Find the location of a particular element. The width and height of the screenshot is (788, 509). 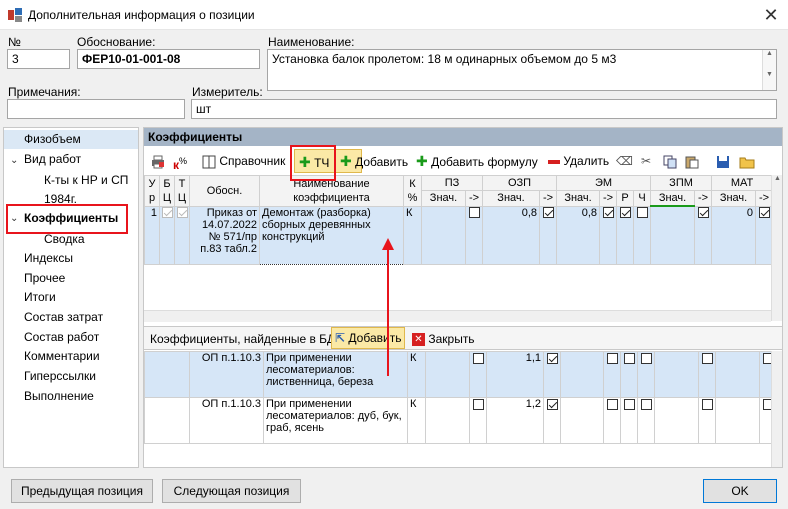

name-scrollbar: ▲ ▼ is located at coordinates (769, 70).